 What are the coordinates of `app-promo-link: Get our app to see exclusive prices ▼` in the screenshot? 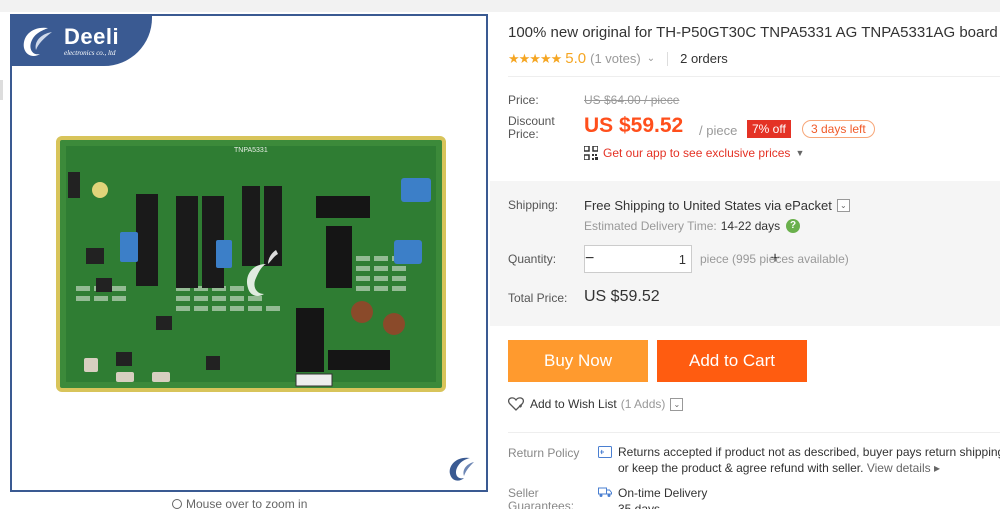 It's located at (694, 153).